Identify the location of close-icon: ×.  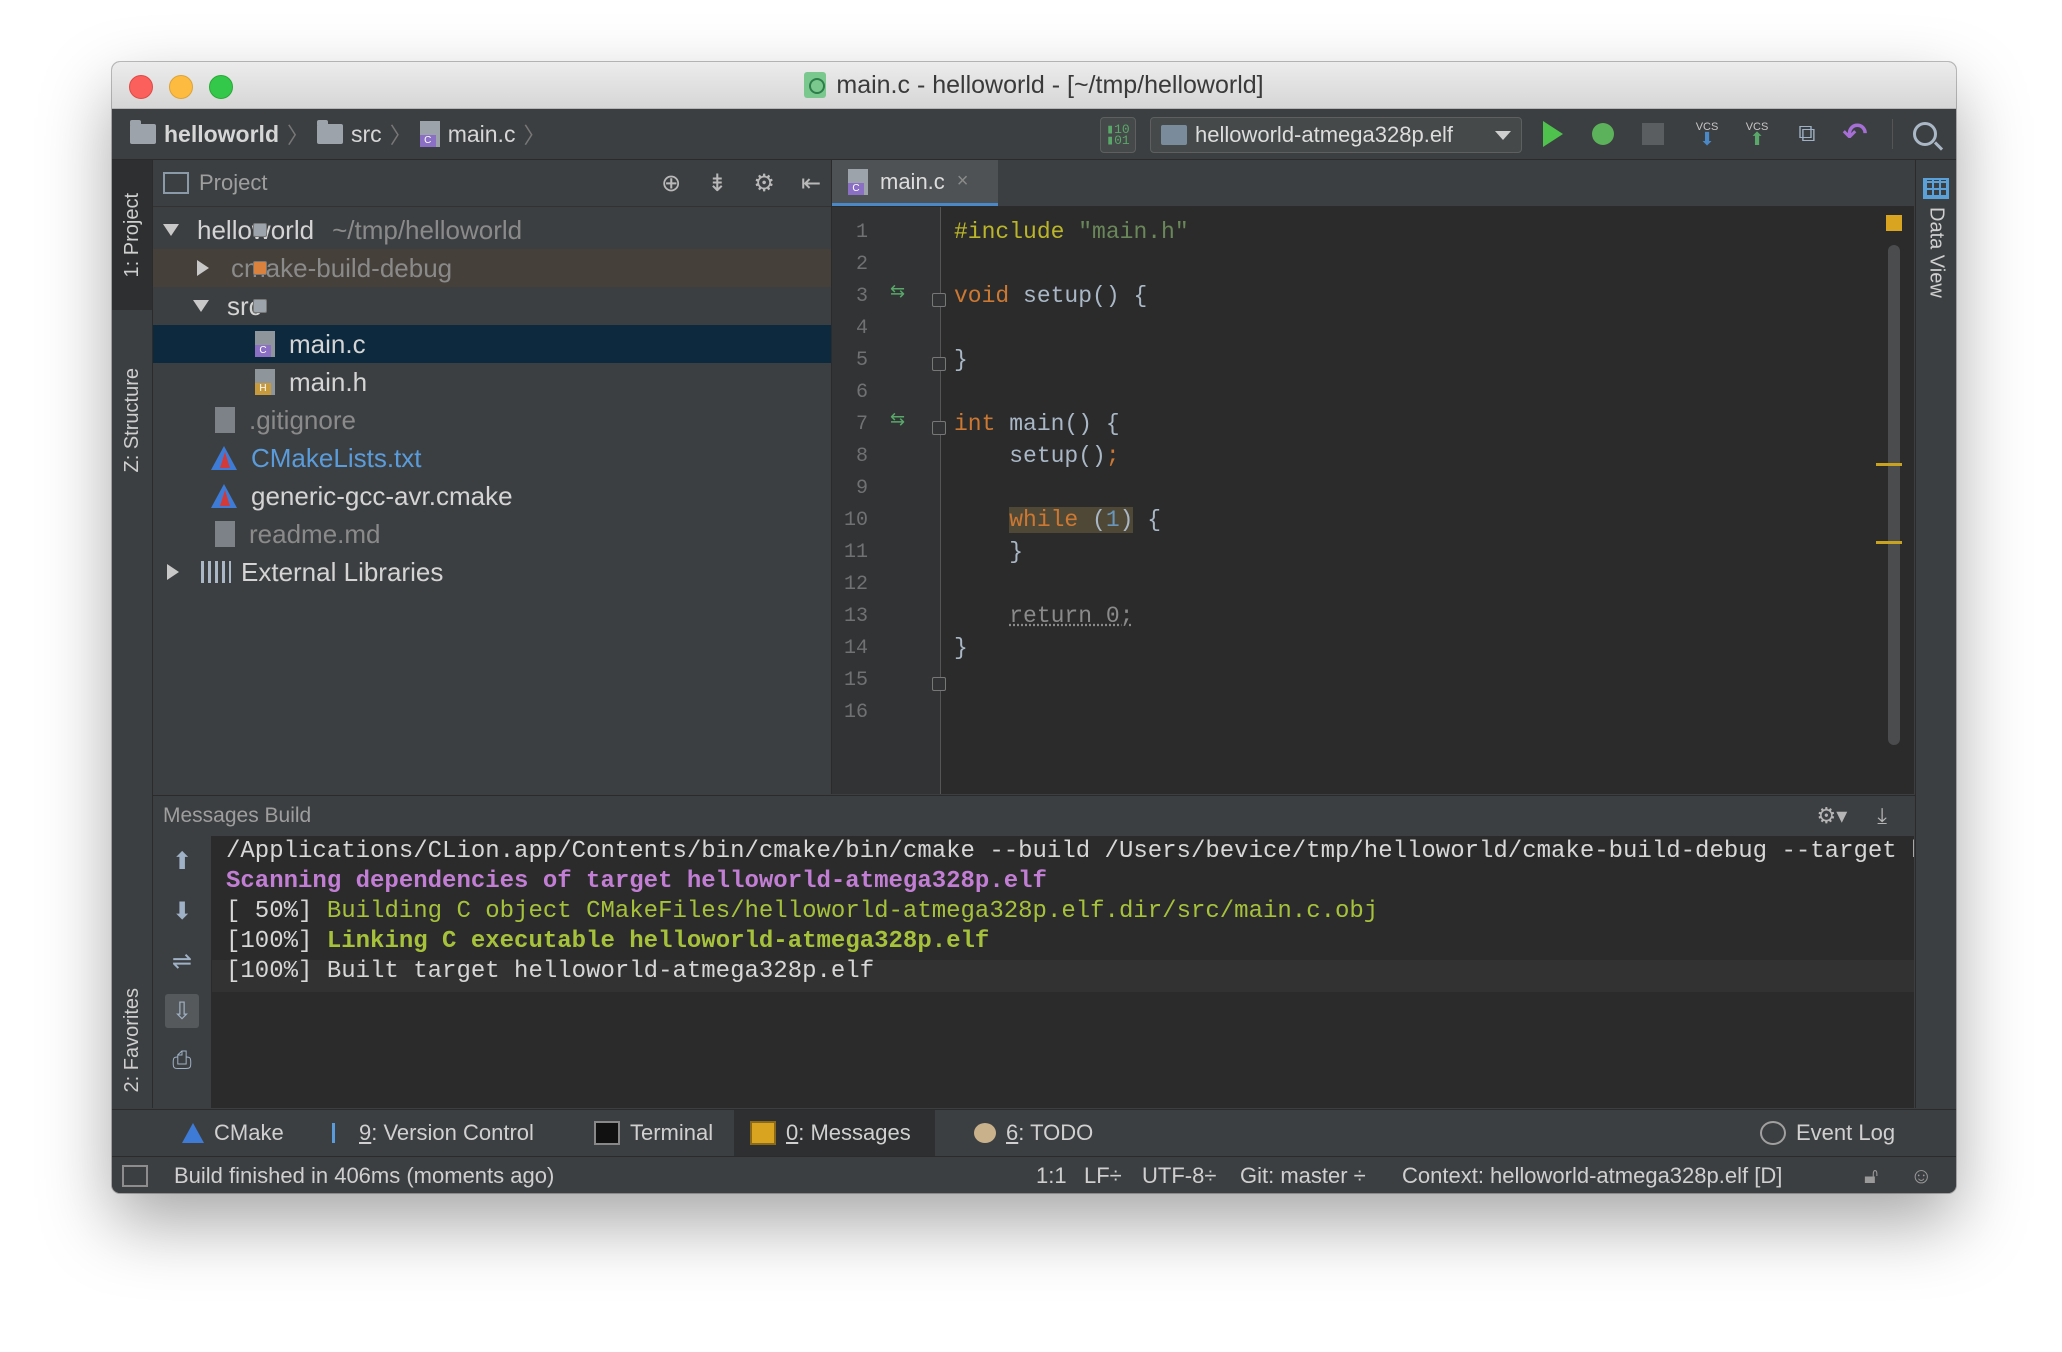
(963, 181).